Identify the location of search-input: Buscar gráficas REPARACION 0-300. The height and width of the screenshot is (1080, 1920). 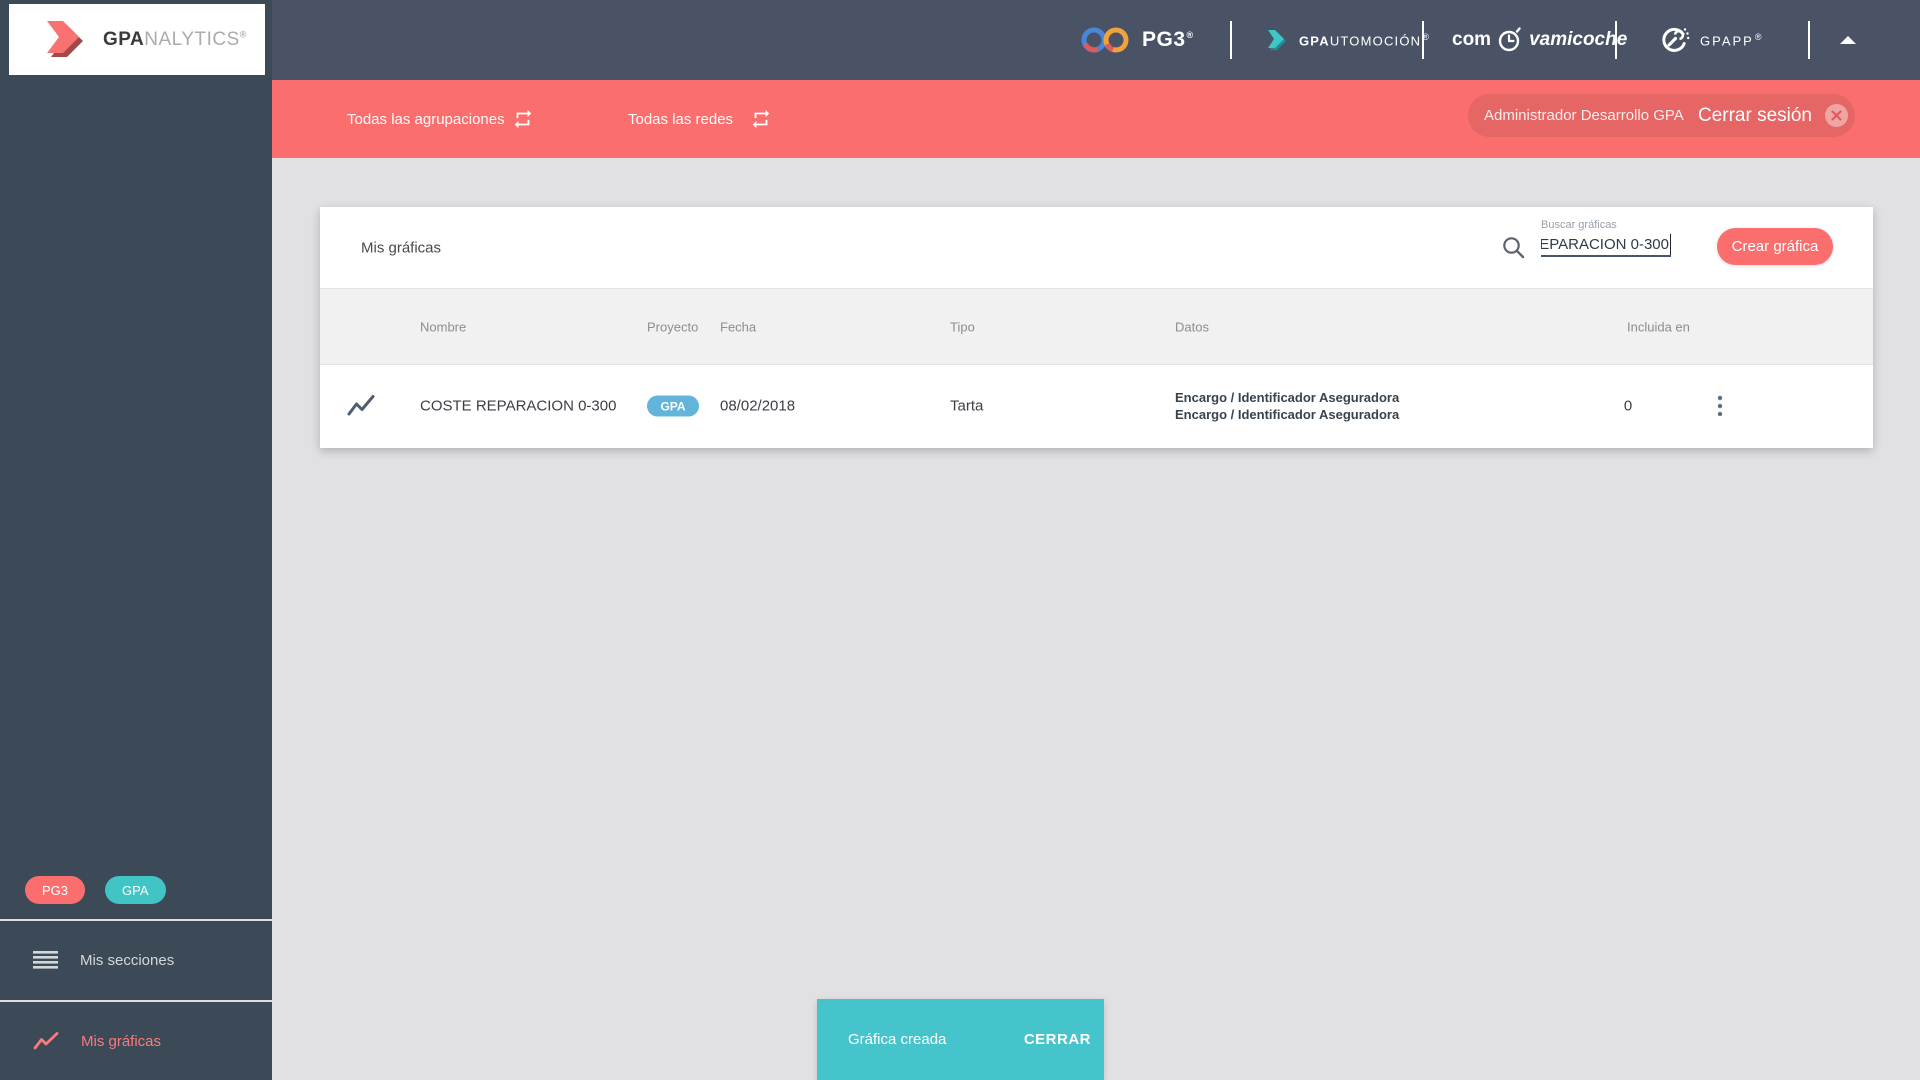
(1606, 238).